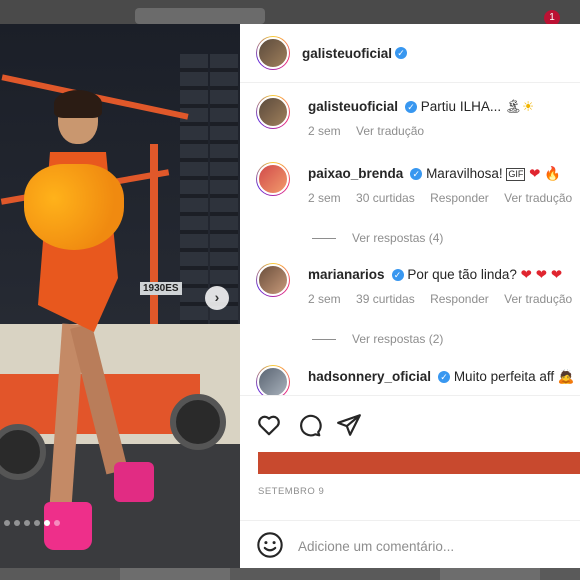 This screenshot has width=580, height=580. I want to click on comment-meta: 2 sem 30 curtidas Responder Ver tradução, so click(444, 198).